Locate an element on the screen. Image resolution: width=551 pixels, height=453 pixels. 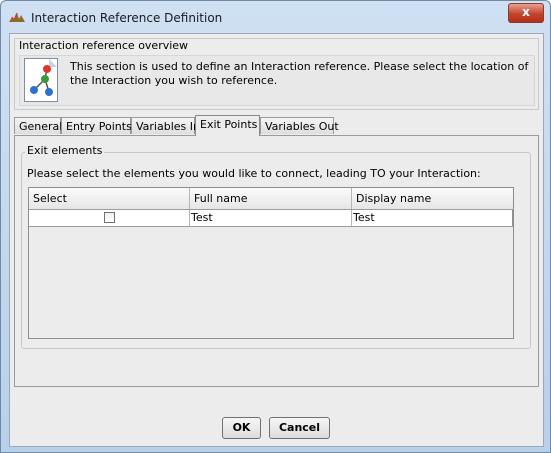
title-bar: Interaction Reference Definition x is located at coordinates (275, 17).